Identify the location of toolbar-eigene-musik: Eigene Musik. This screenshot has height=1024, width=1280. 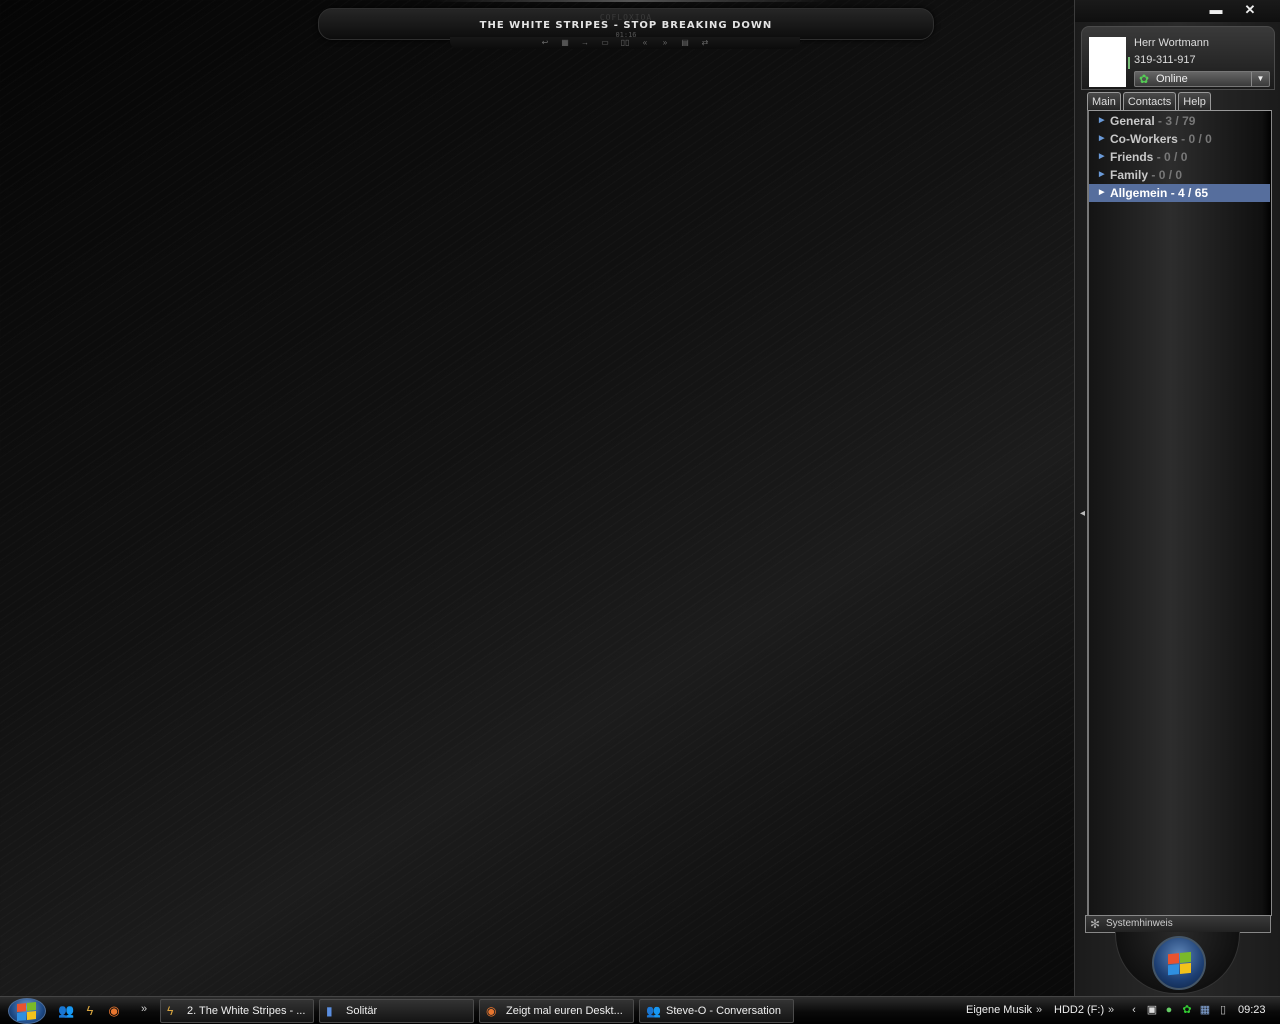
(999, 1010).